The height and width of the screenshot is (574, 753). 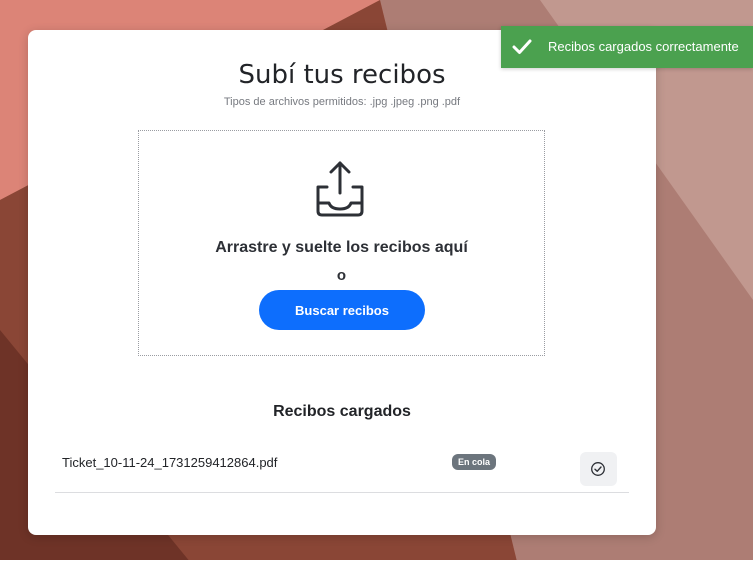 What do you see at coordinates (342, 310) in the screenshot?
I see `browse-receipts-button: Buscar recibos` at bounding box center [342, 310].